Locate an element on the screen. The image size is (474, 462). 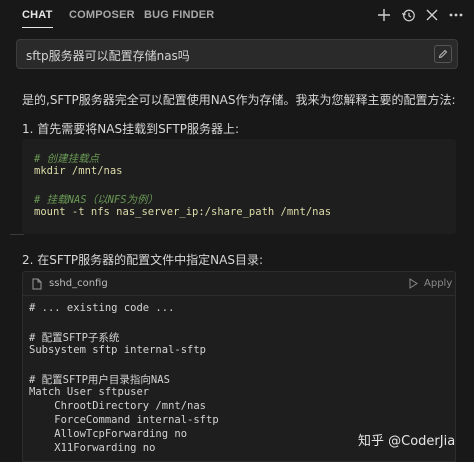
code-line: mkdir /mnt/nas is located at coordinates (78, 171).